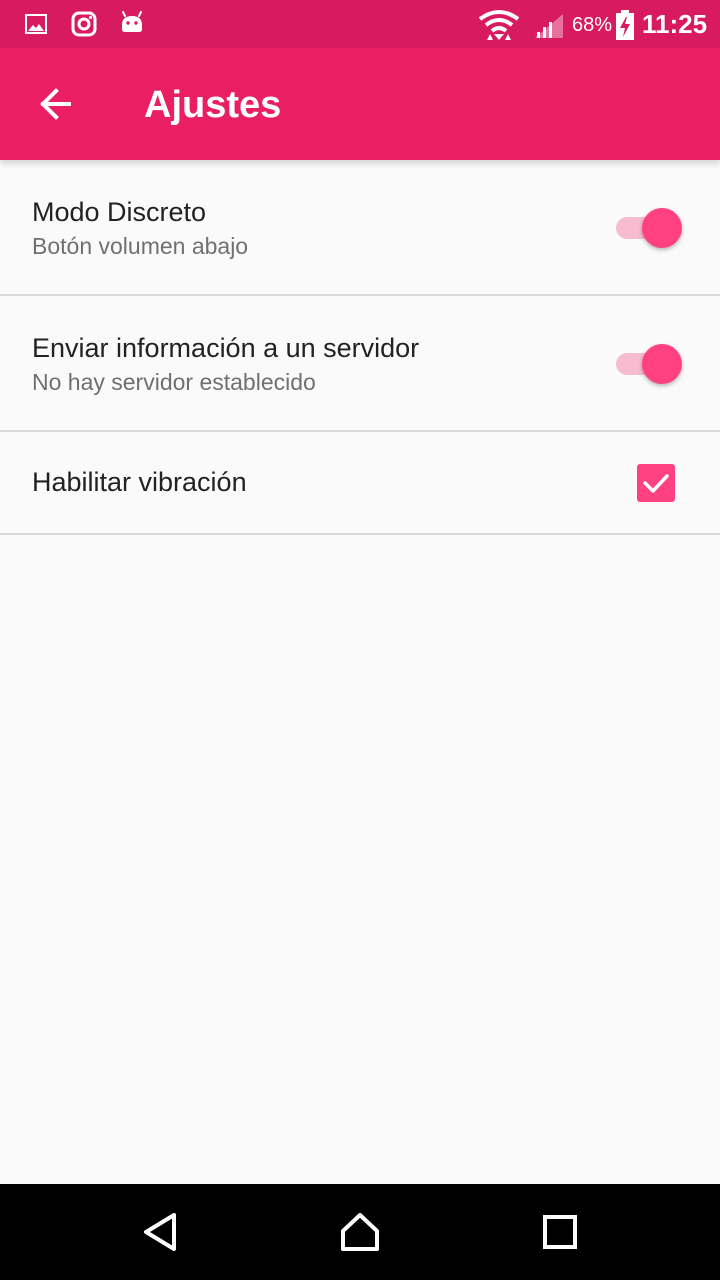 This screenshot has width=720, height=1280. I want to click on nav-back-button, so click(160, 1232).